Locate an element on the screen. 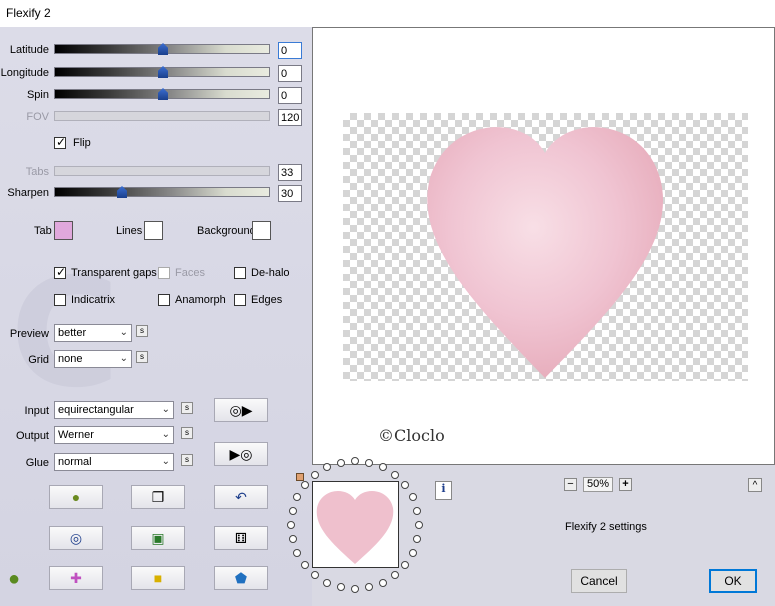 This screenshot has width=775, height=606. spin-slider is located at coordinates (162, 94).